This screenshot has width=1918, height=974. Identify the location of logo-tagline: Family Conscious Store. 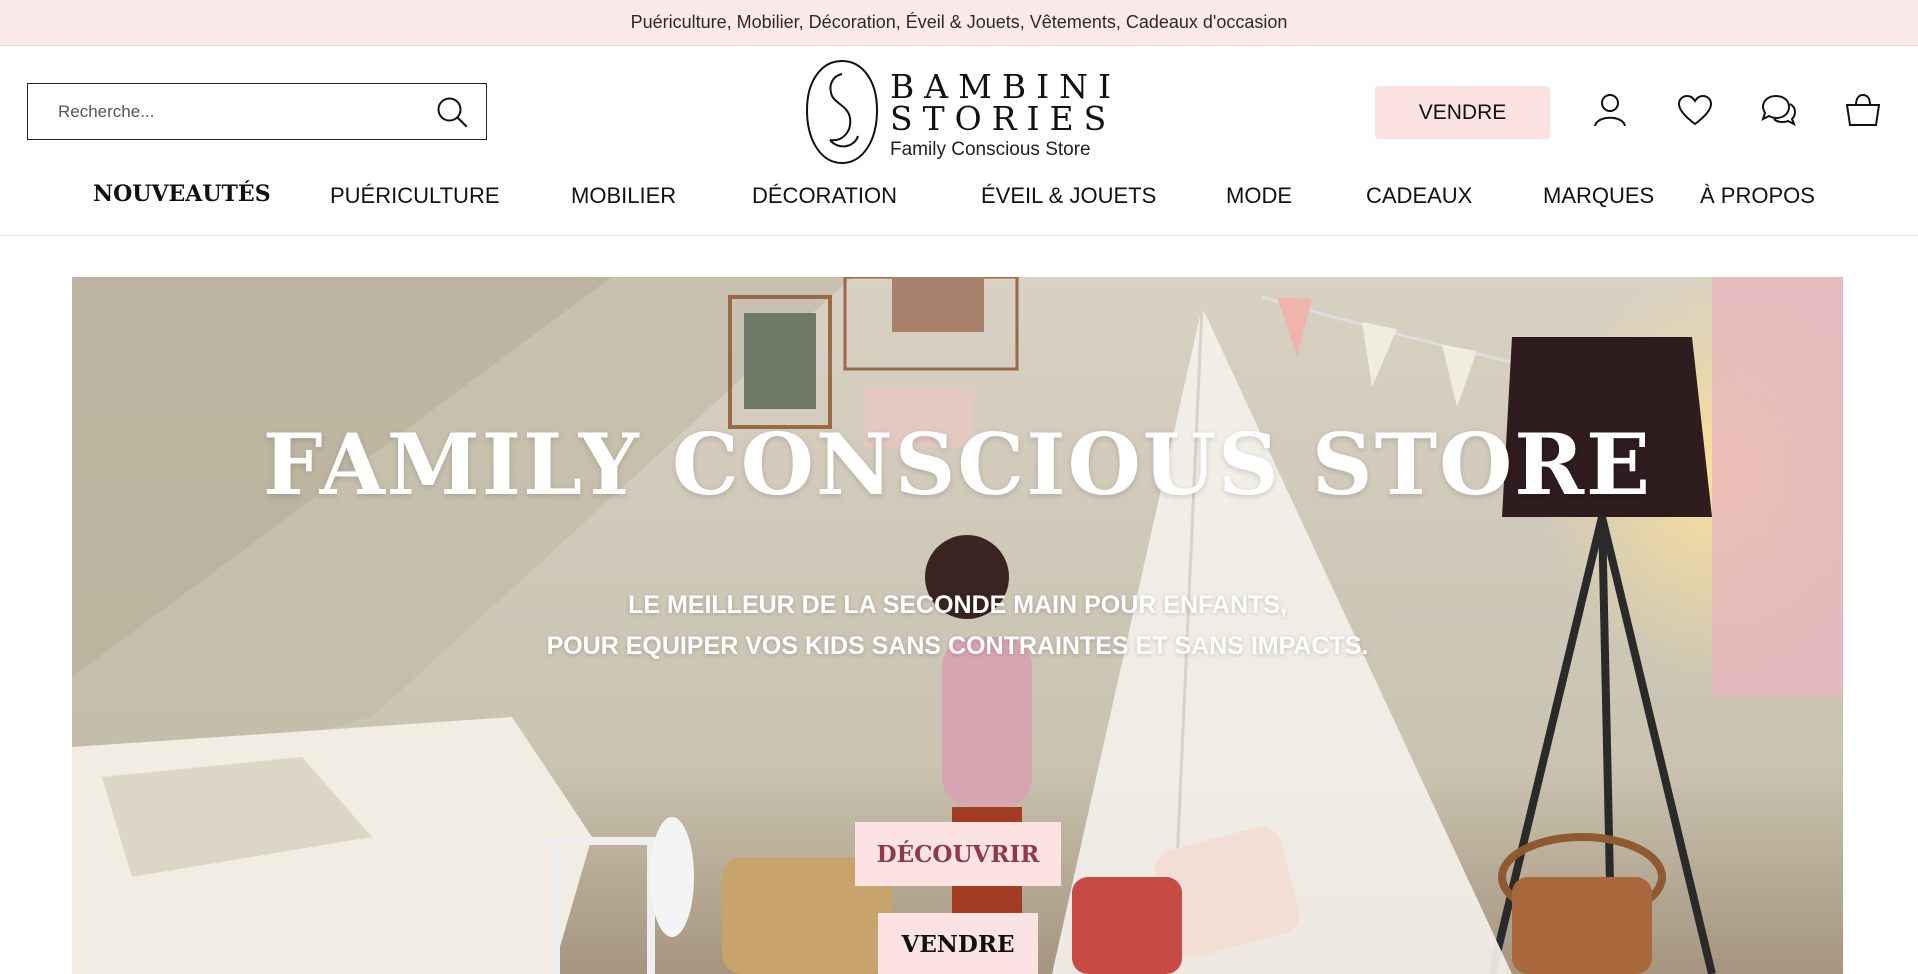
(990, 149).